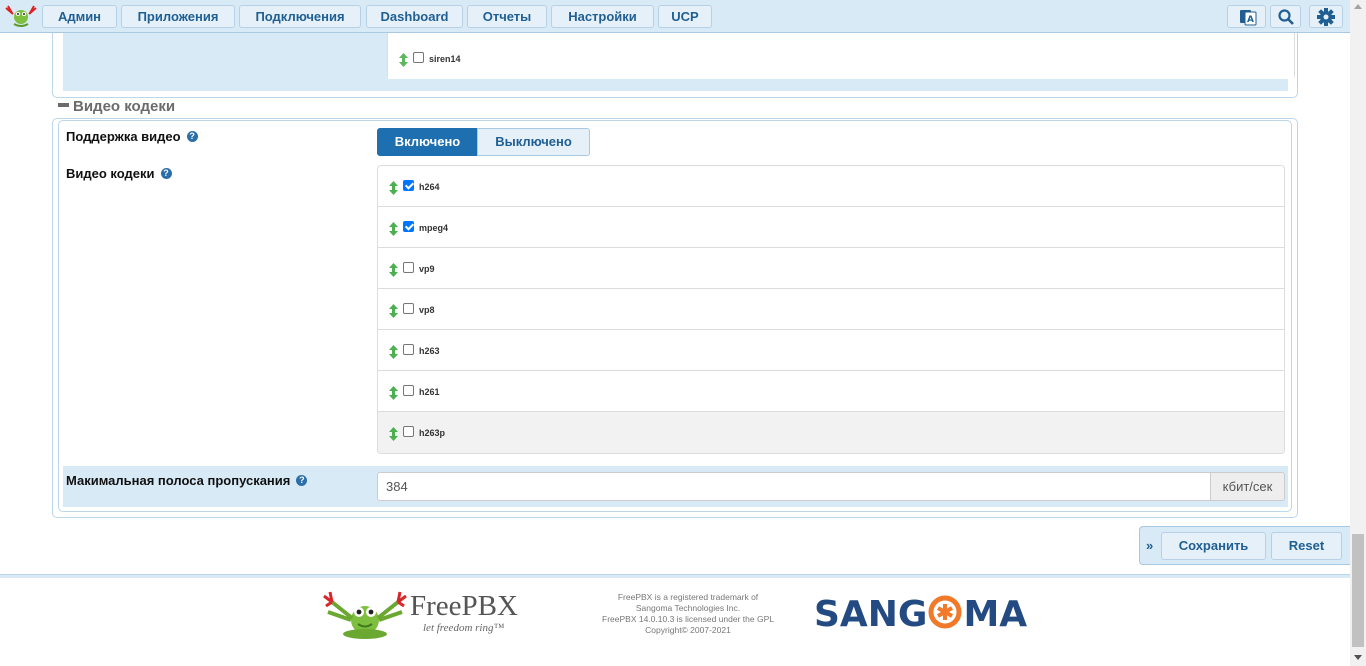 Image resolution: width=1366 pixels, height=666 pixels. What do you see at coordinates (300, 16) in the screenshot?
I see `nav-connectivity: Подключения` at bounding box center [300, 16].